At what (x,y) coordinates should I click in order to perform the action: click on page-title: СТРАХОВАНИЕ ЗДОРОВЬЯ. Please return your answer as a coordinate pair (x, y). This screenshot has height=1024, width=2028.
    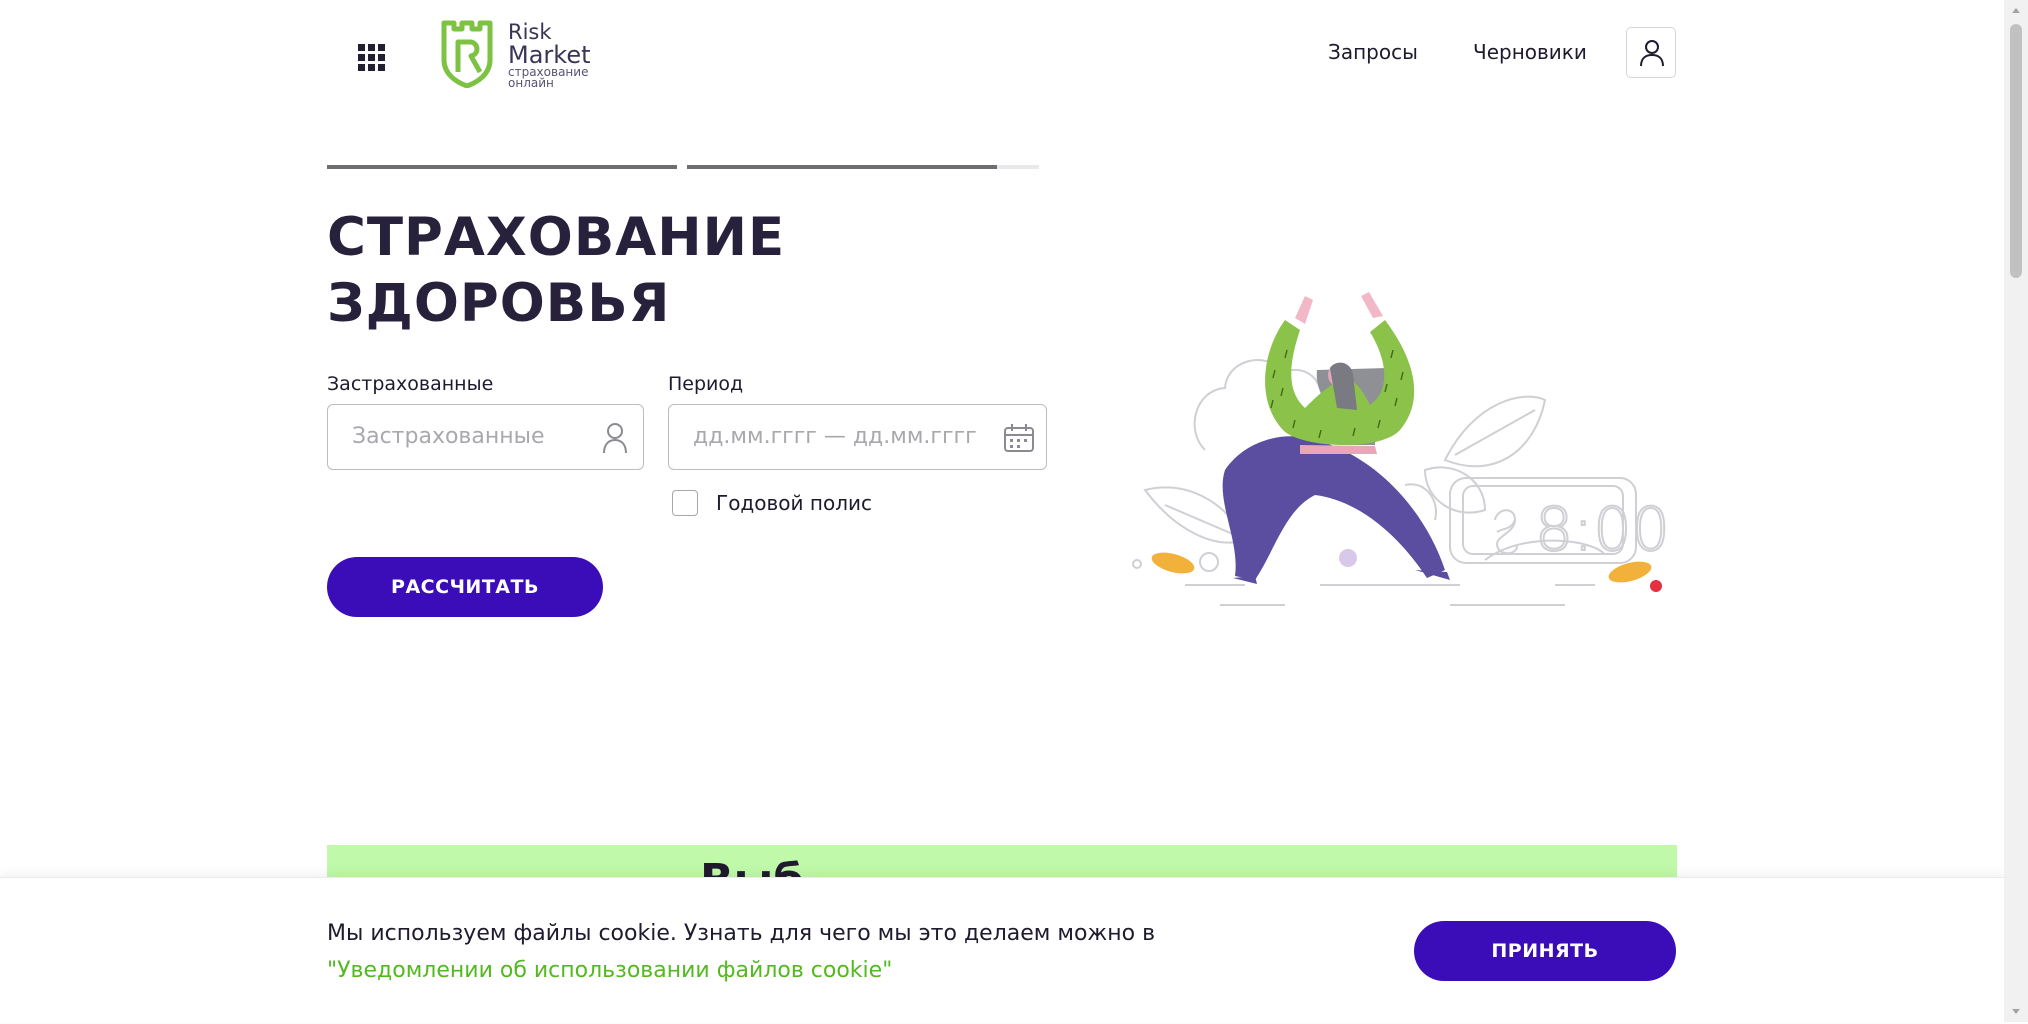
    Looking at the image, I should click on (556, 271).